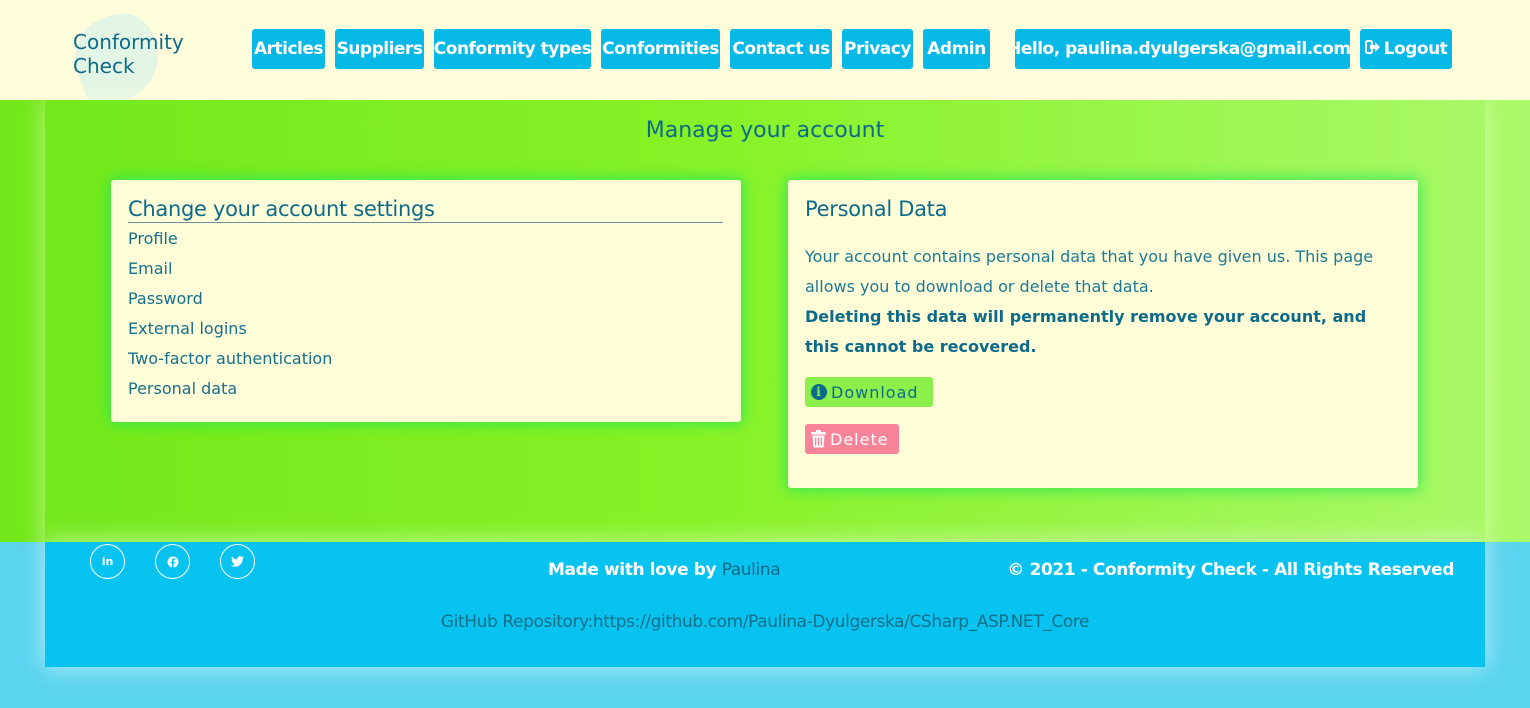 The width and height of the screenshot is (1530, 708). Describe the element at coordinates (875, 392) in the screenshot. I see `download-label: Download` at that location.